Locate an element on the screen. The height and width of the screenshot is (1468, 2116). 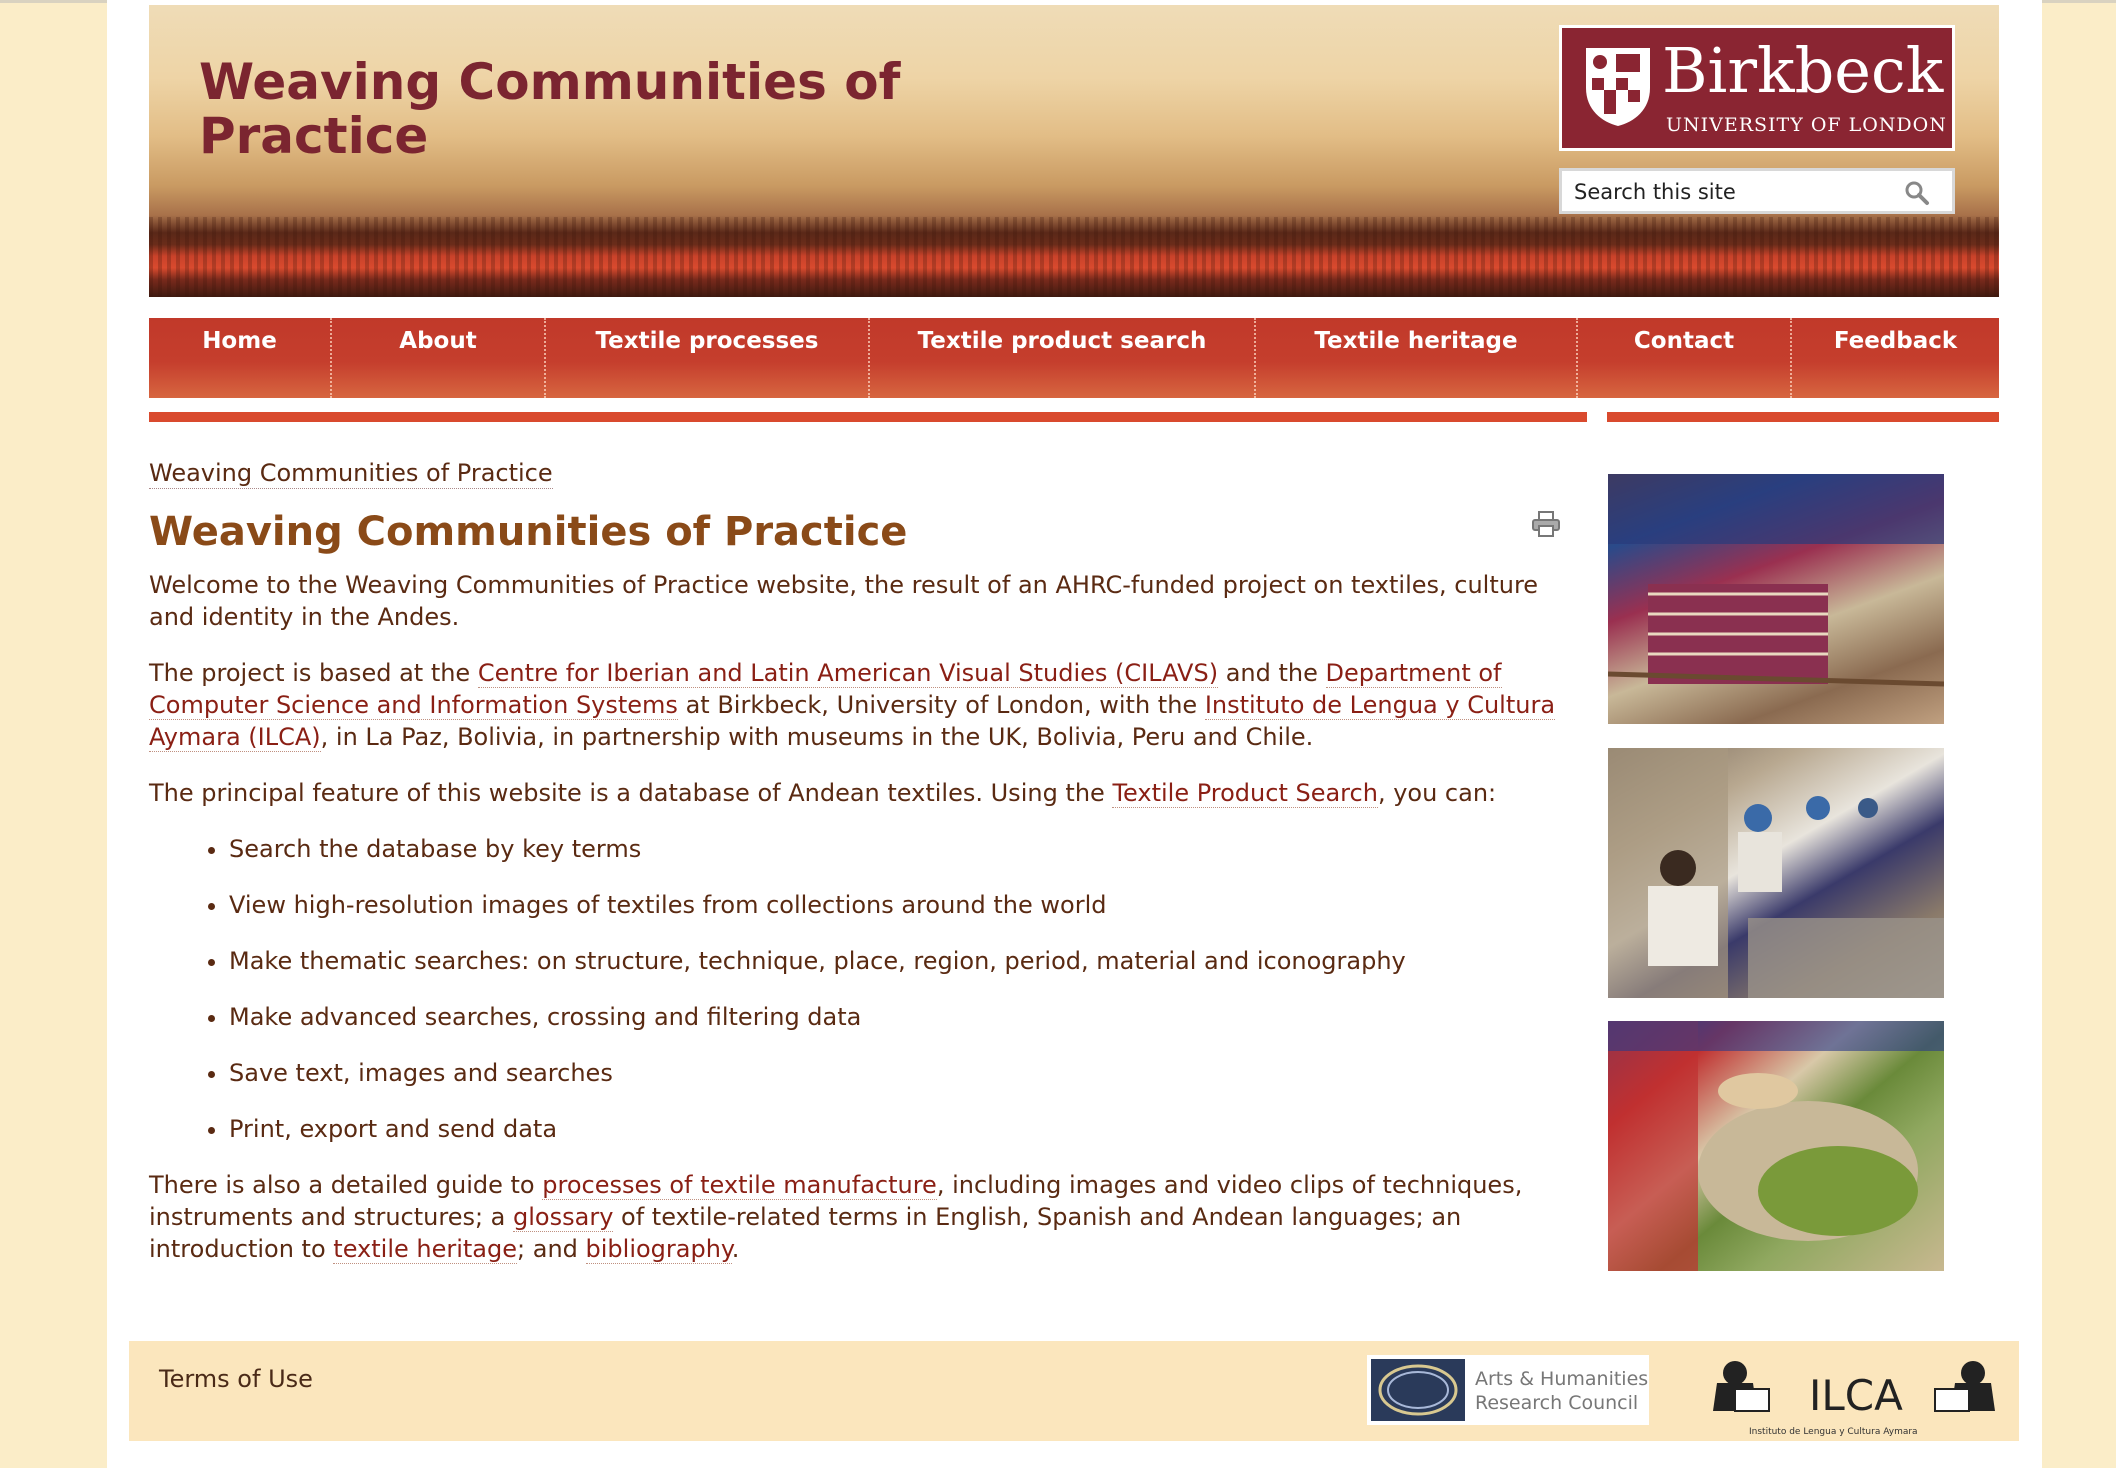
textile-product-search-link: Textile Product Search is located at coordinates (1245, 793).